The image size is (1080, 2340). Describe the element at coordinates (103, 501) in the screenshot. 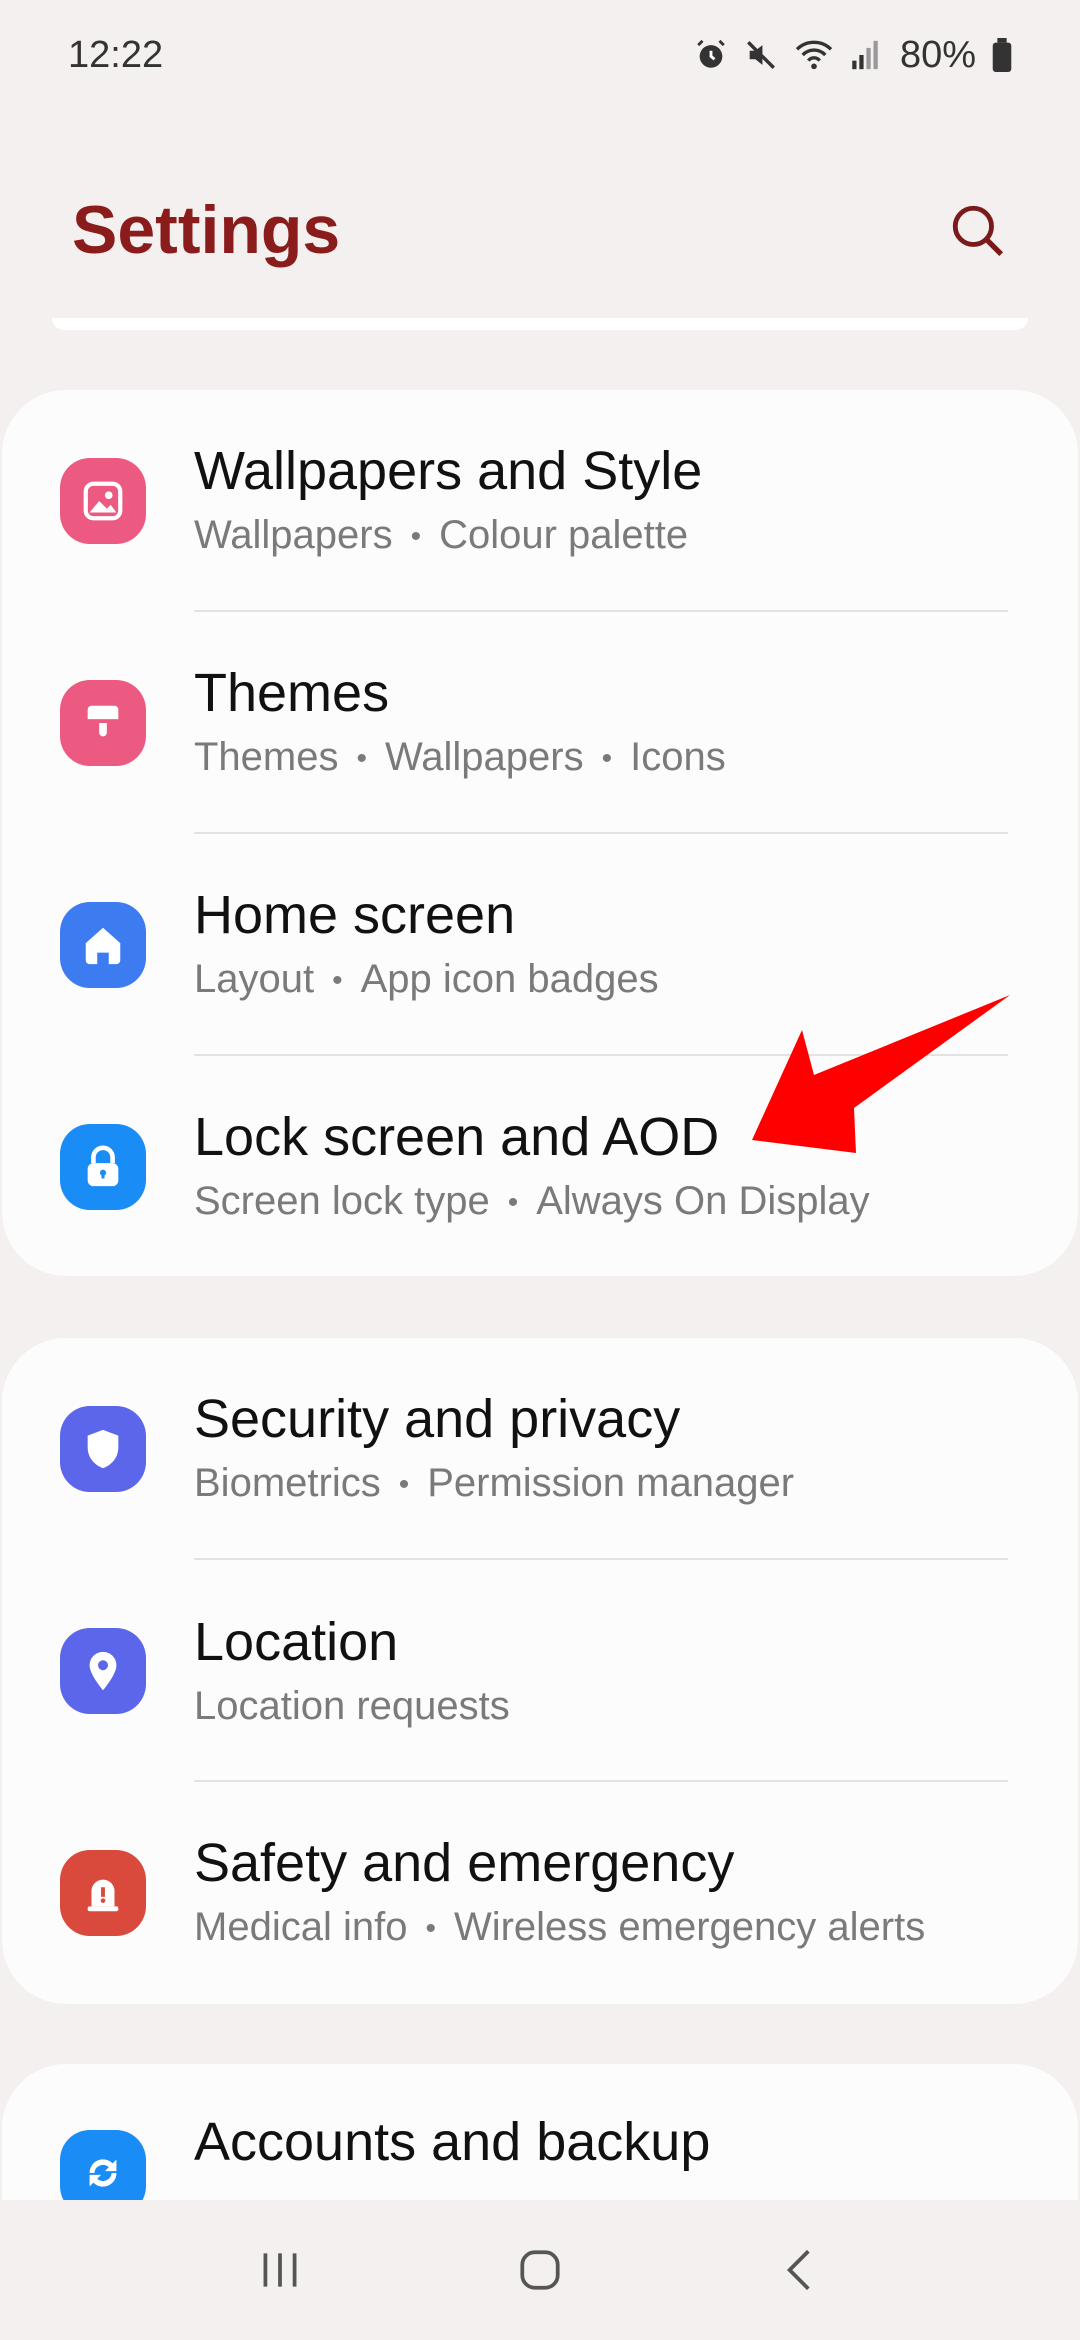

I see `wallpaper-icon` at that location.